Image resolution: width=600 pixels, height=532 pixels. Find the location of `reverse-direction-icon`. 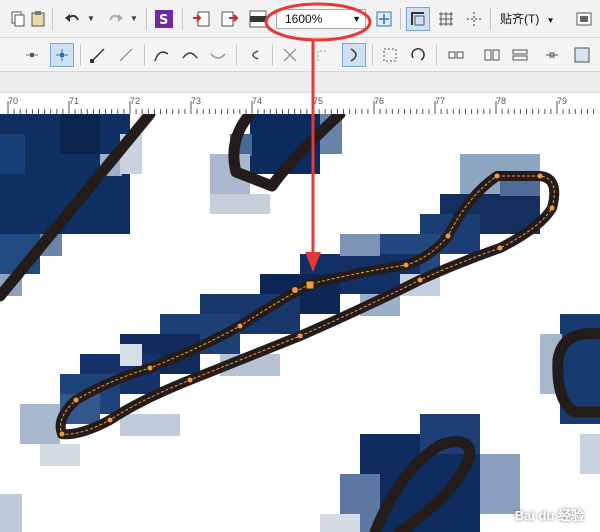

reverse-direction-icon is located at coordinates (254, 55).